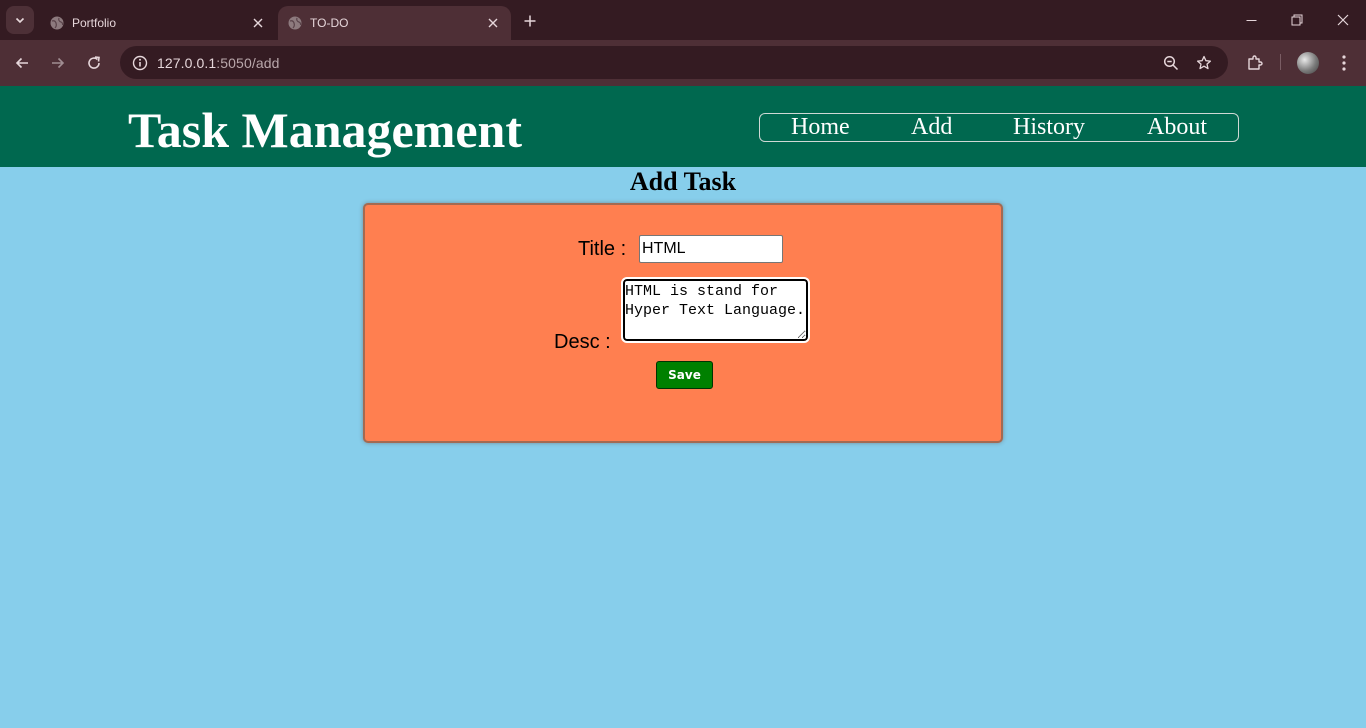 This screenshot has width=1366, height=728. Describe the element at coordinates (94, 23) in the screenshot. I see `tab-title: Portfolio` at that location.